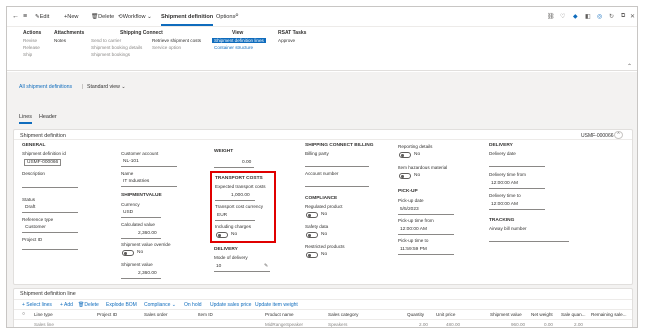 The height and width of the screenshot is (331, 649). What do you see at coordinates (156, 314) in the screenshot?
I see `col-sales-order: Sales order` at bounding box center [156, 314].